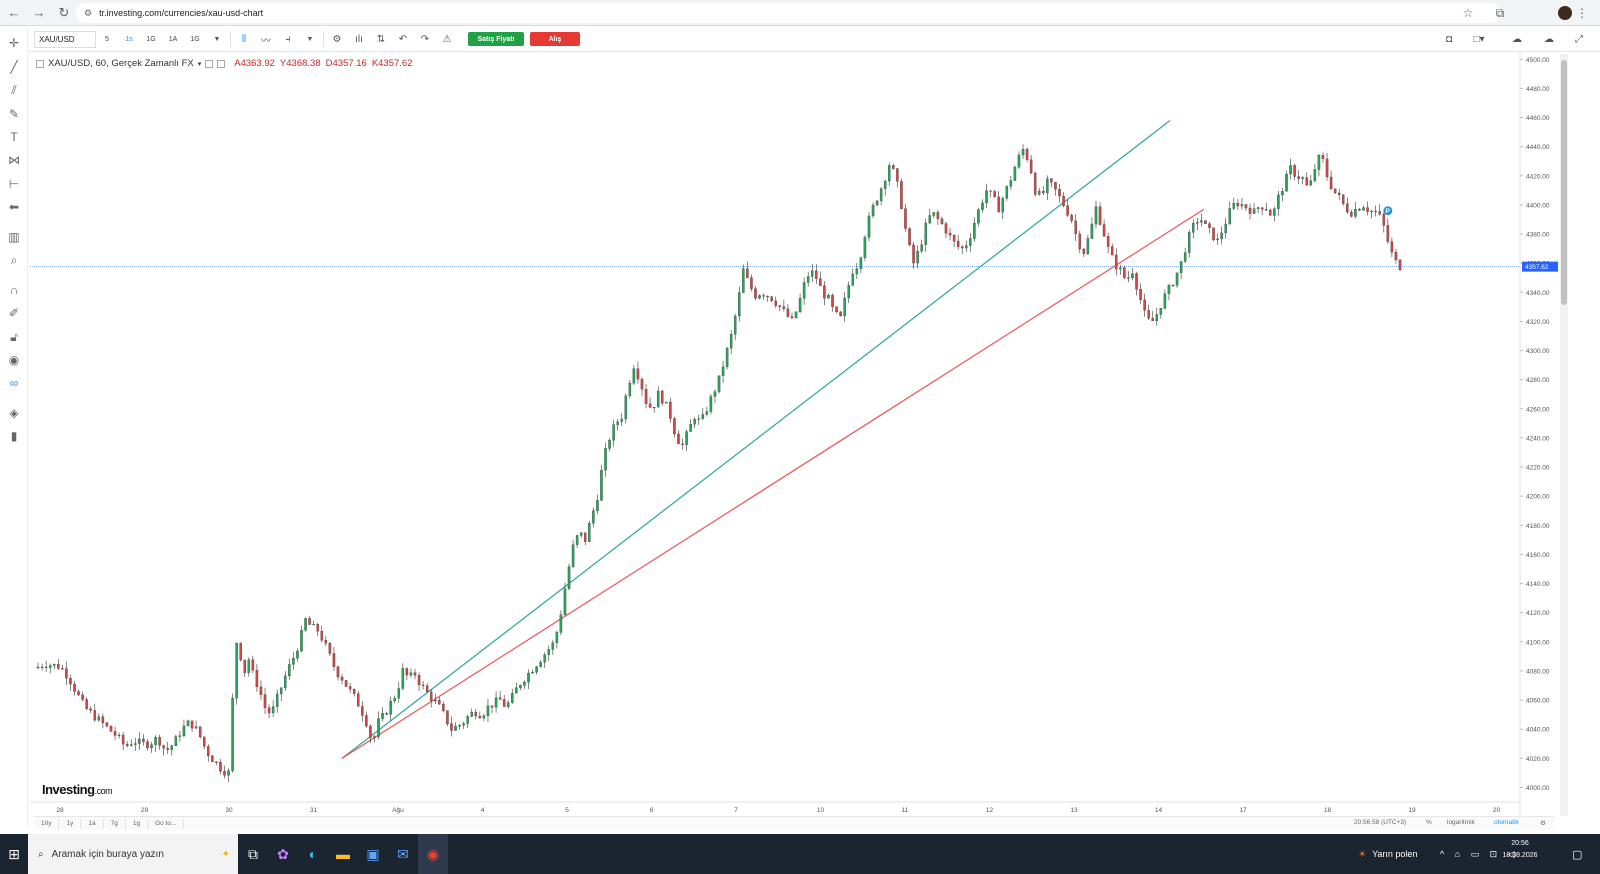 The image size is (1600, 874). What do you see at coordinates (1549, 39) in the screenshot?
I see `cloud-save-icon: ☁` at bounding box center [1549, 39].